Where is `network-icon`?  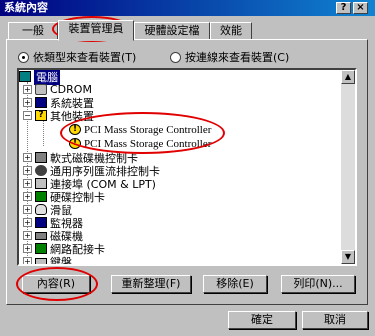 network-icon is located at coordinates (41, 248).